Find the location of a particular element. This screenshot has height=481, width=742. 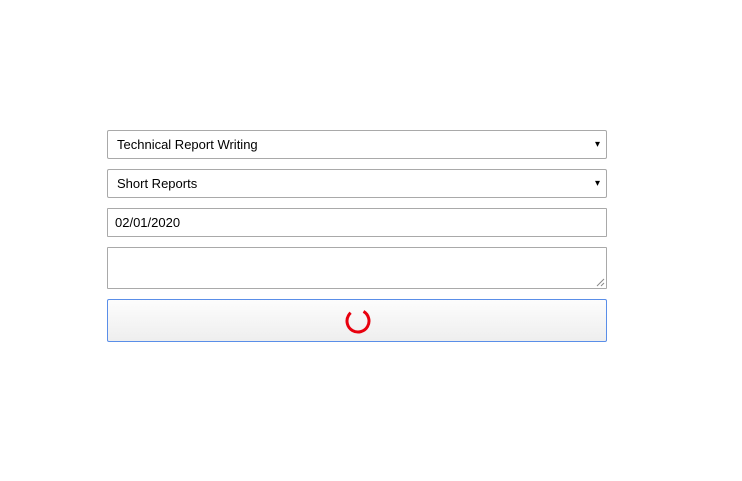

report-type-select: Short Reports ▾ is located at coordinates (357, 183).